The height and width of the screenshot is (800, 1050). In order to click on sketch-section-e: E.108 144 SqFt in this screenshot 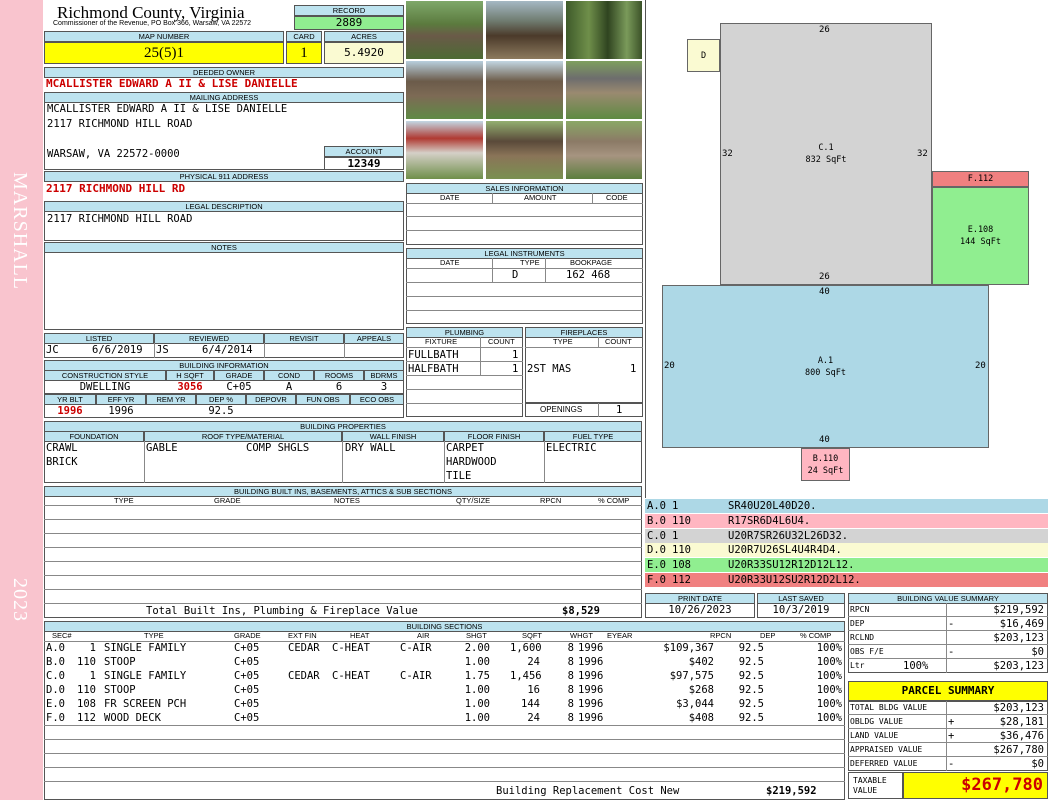, I will do `click(980, 236)`.